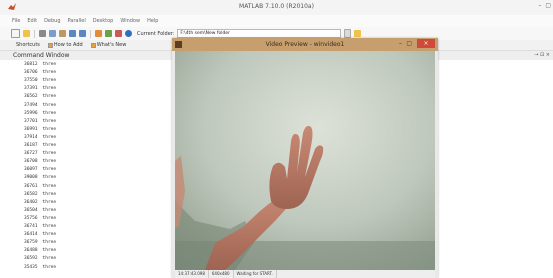 The height and width of the screenshot is (278, 553). What do you see at coordinates (31, 243) in the screenshot?
I see `output-value: 36759` at bounding box center [31, 243].